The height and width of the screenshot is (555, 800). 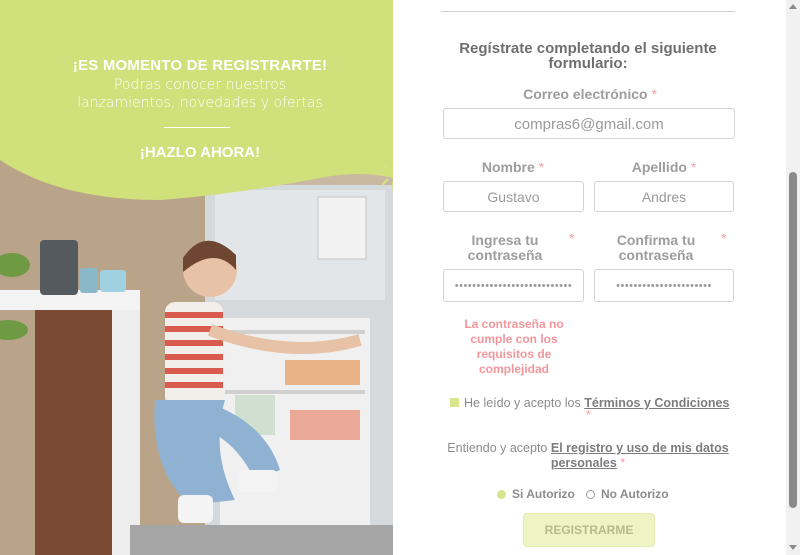 I want to click on password-label: Ingresa tu contraseña, so click(x=505, y=248).